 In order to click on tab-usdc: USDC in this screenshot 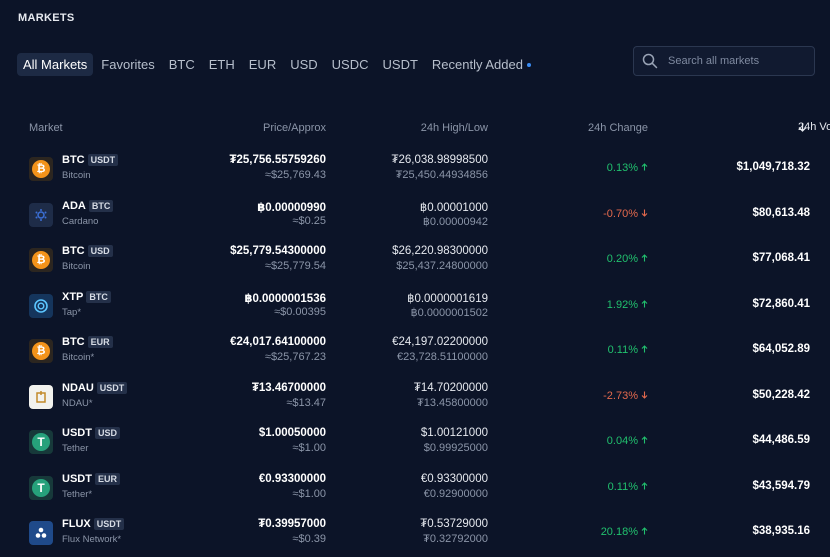, I will do `click(350, 64)`.